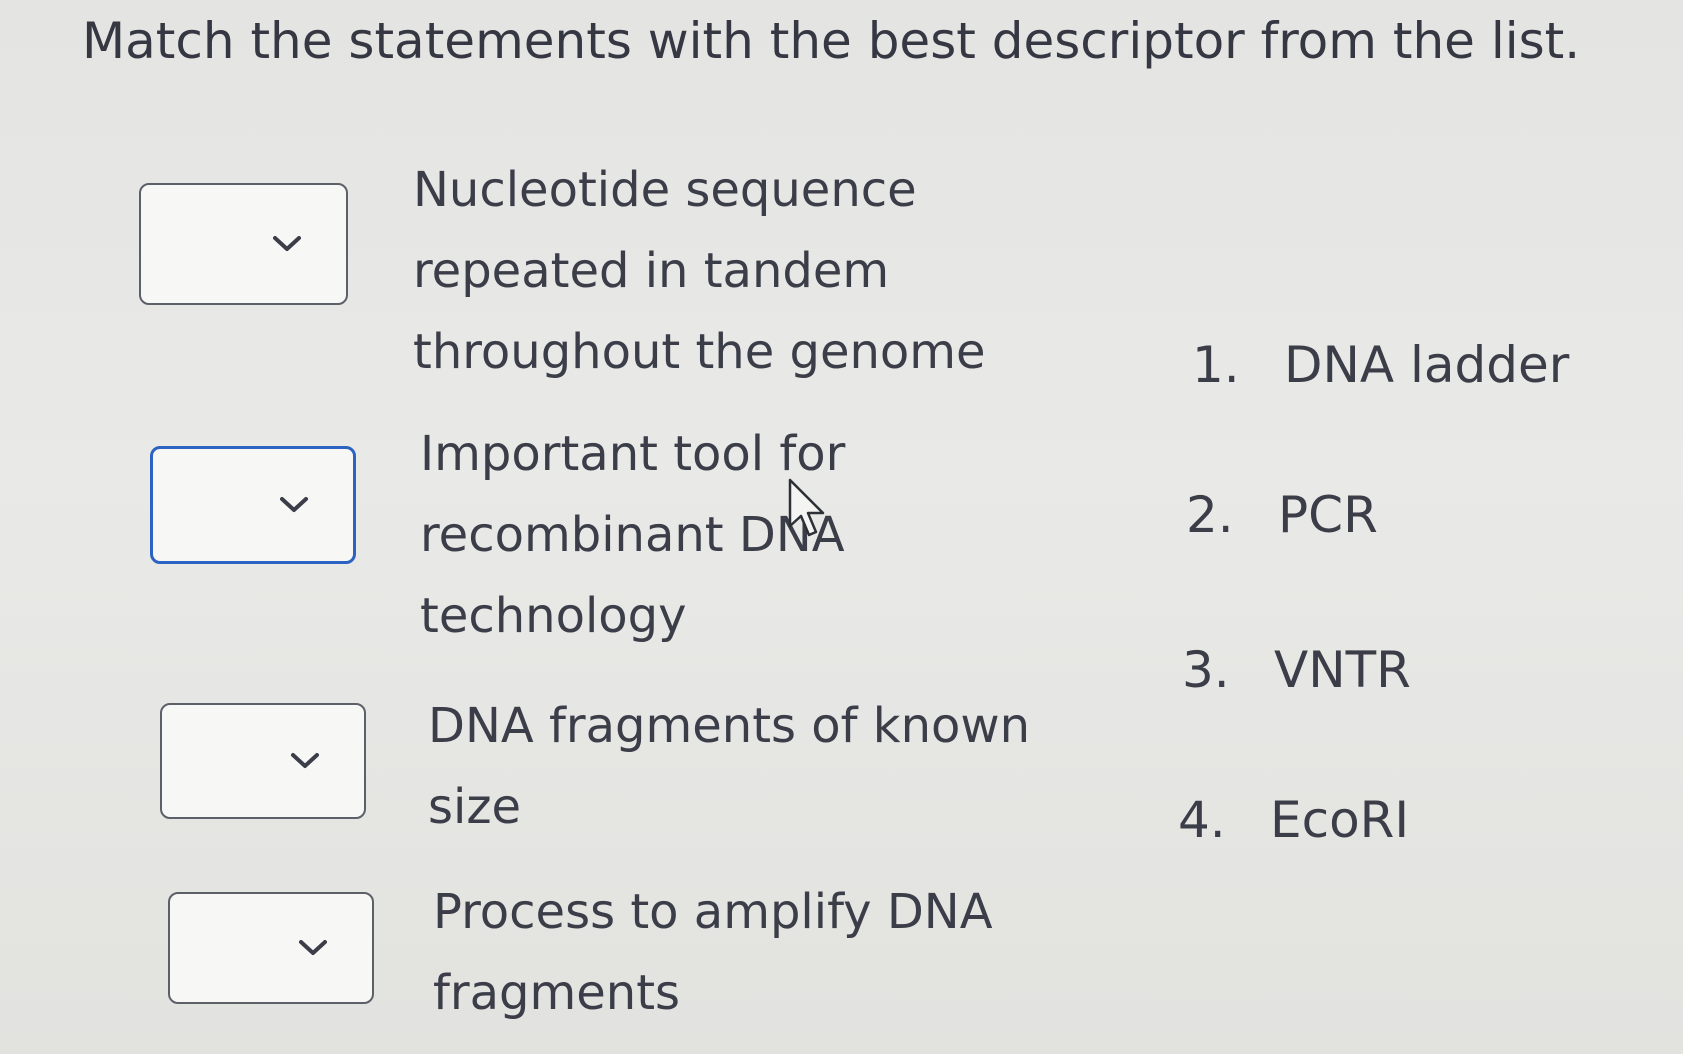  Describe the element at coordinates (1342, 670) in the screenshot. I see `option-label: VNTR` at that location.